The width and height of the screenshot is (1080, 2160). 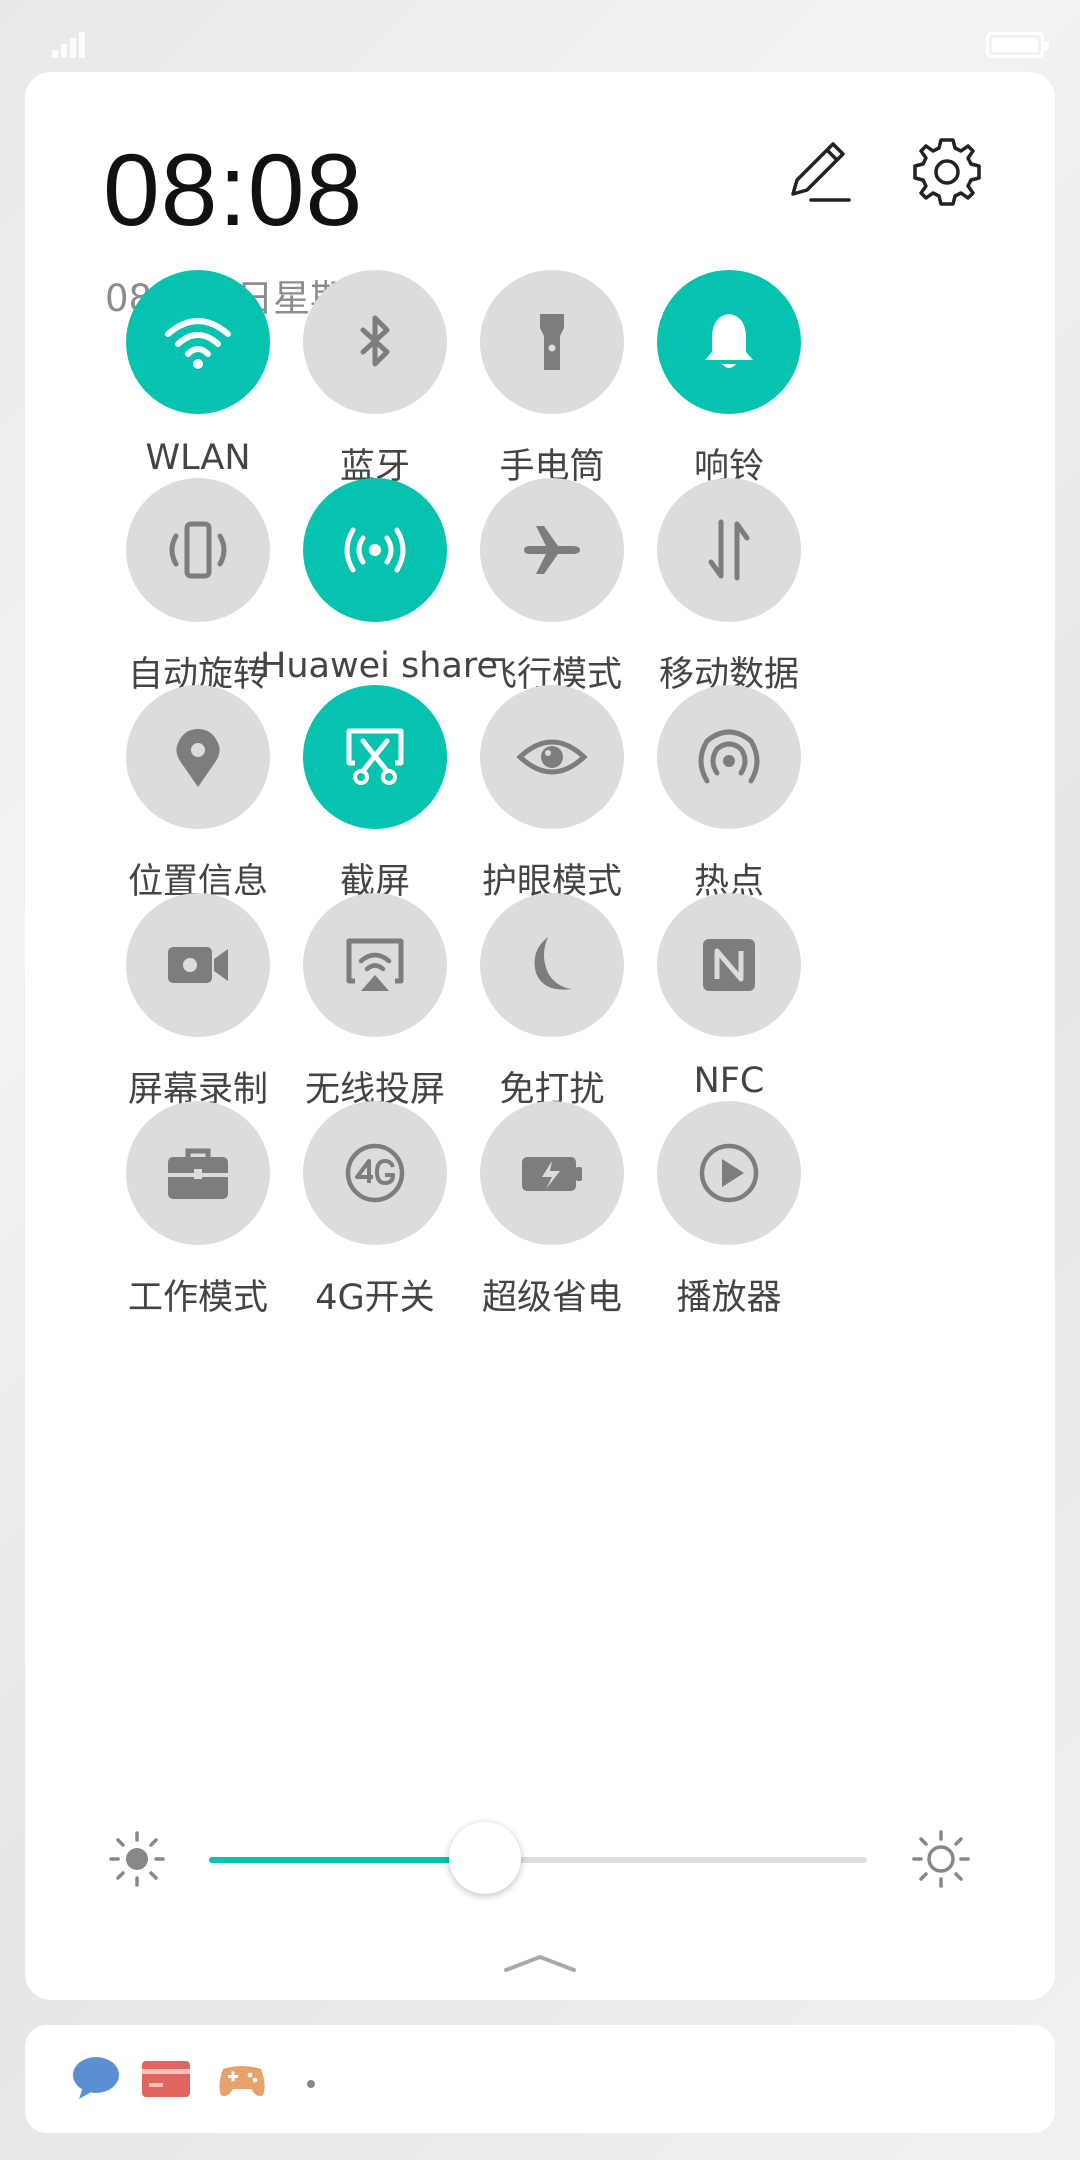 What do you see at coordinates (540, 2079) in the screenshot?
I see `notification-bar` at bounding box center [540, 2079].